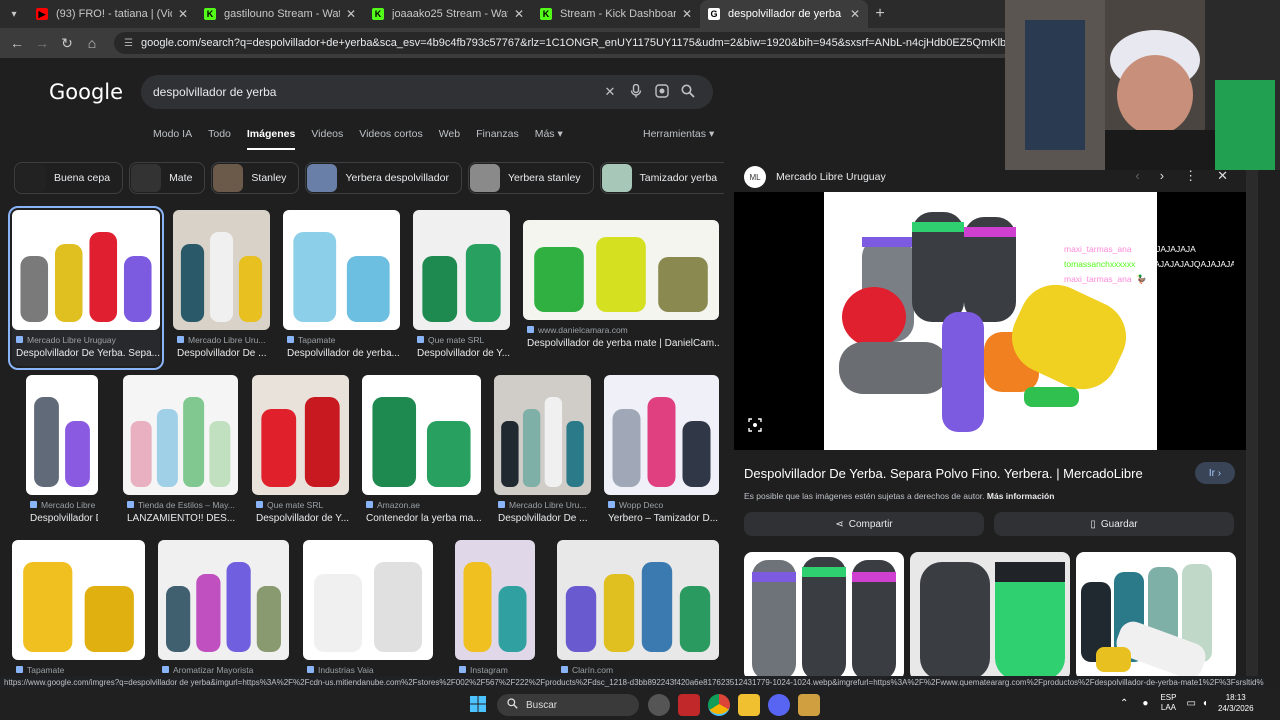 The height and width of the screenshot is (720, 1280). What do you see at coordinates (636, 92) in the screenshot?
I see `mic-icon` at bounding box center [636, 92].